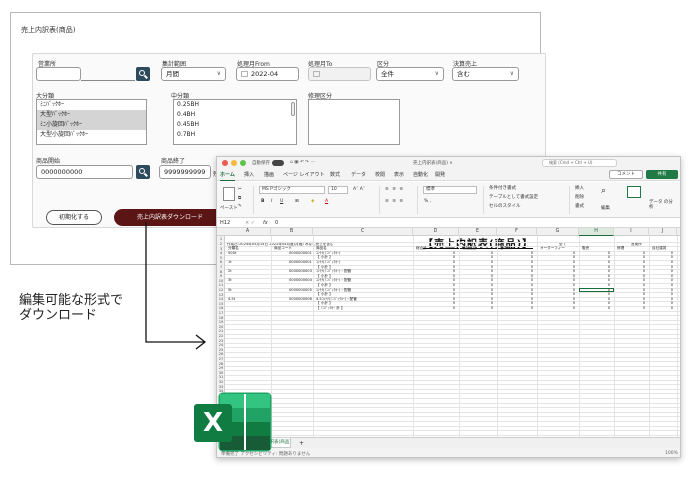 The height and width of the screenshot is (479, 690). I want to click on minimize-window-icon, so click(234, 163).